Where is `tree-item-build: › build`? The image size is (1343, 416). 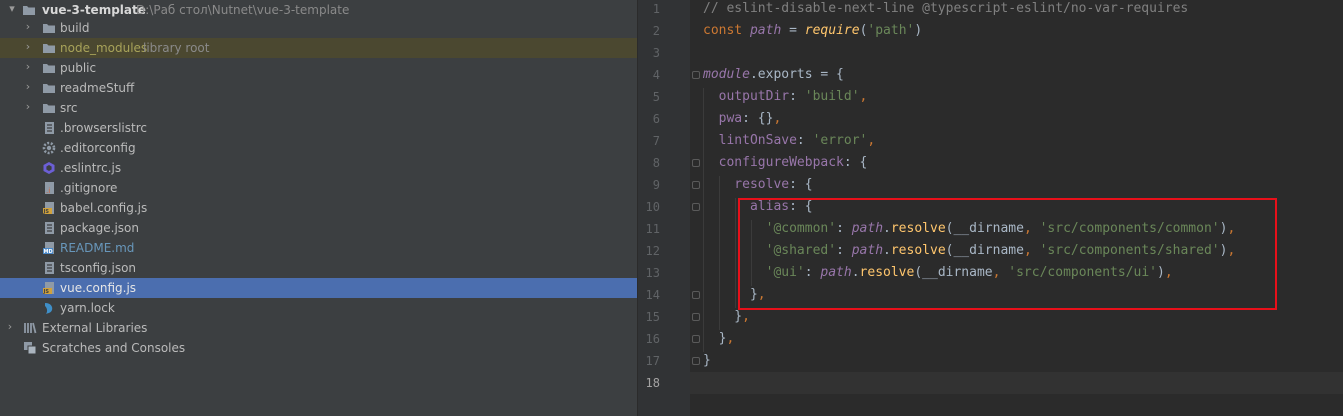
tree-item-build: › build is located at coordinates (318, 28).